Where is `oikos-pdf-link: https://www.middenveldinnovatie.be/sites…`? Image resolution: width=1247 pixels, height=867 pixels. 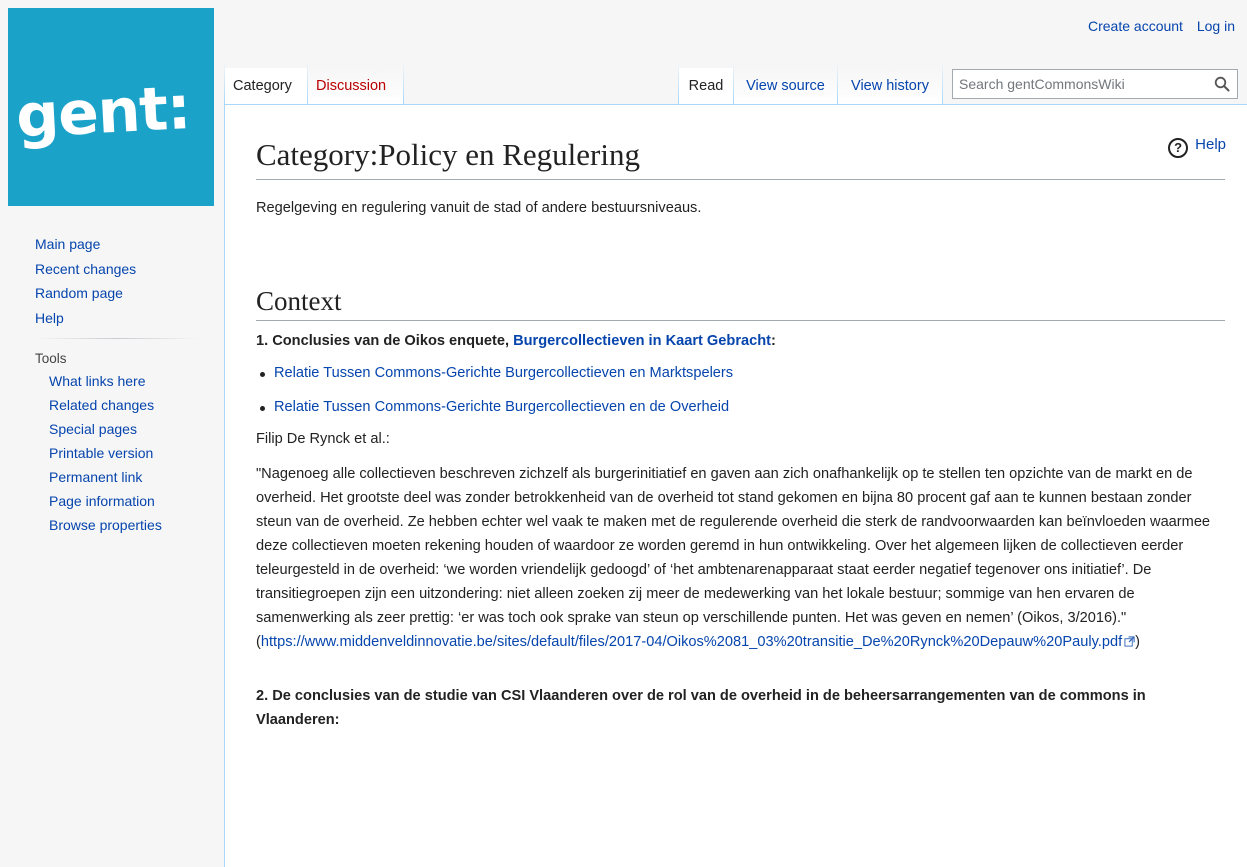 oikos-pdf-link: https://www.middenveldinnovatie.be/sites… is located at coordinates (698, 642).